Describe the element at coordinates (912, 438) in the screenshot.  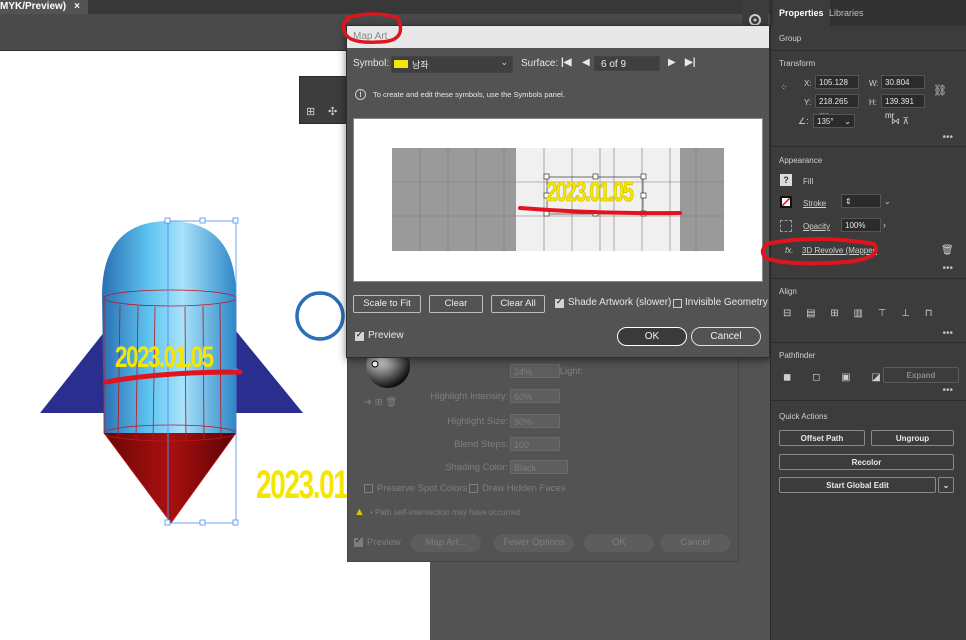
I see `ungroup-button: Ungroup` at that location.